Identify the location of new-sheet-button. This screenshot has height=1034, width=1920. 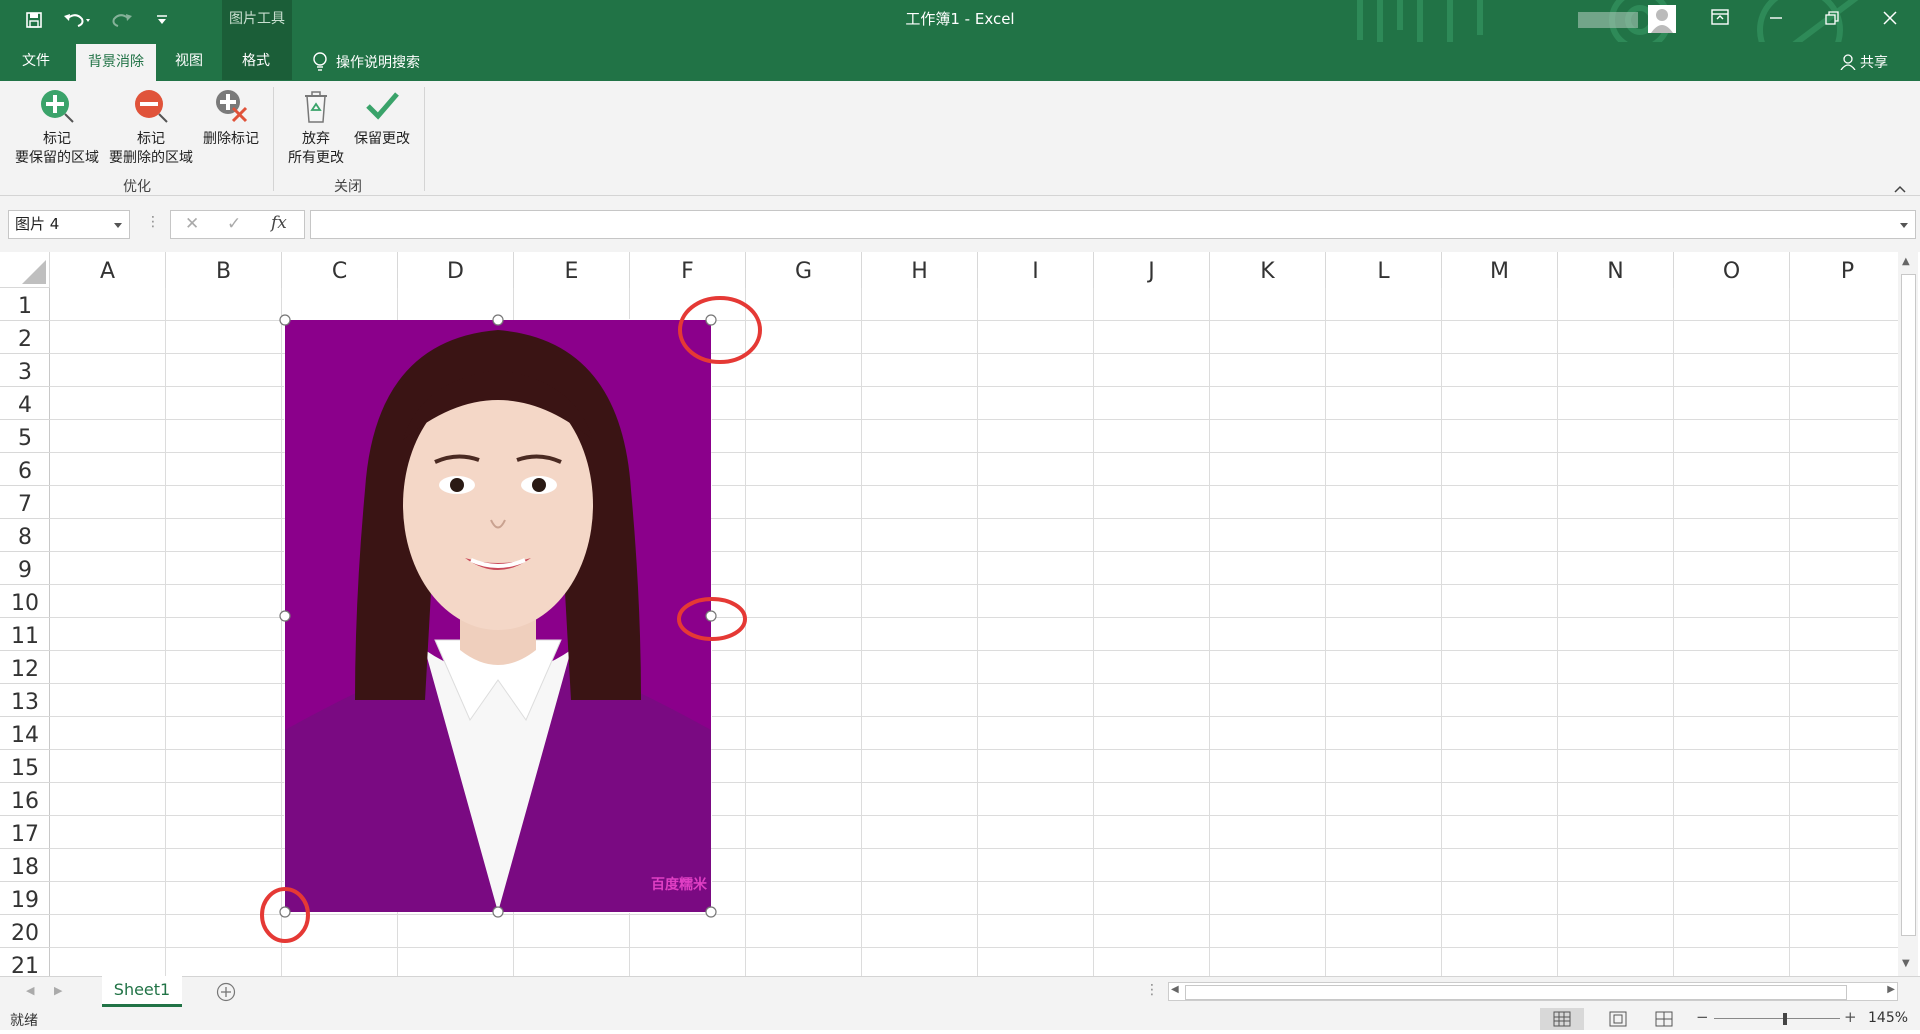
(226, 992).